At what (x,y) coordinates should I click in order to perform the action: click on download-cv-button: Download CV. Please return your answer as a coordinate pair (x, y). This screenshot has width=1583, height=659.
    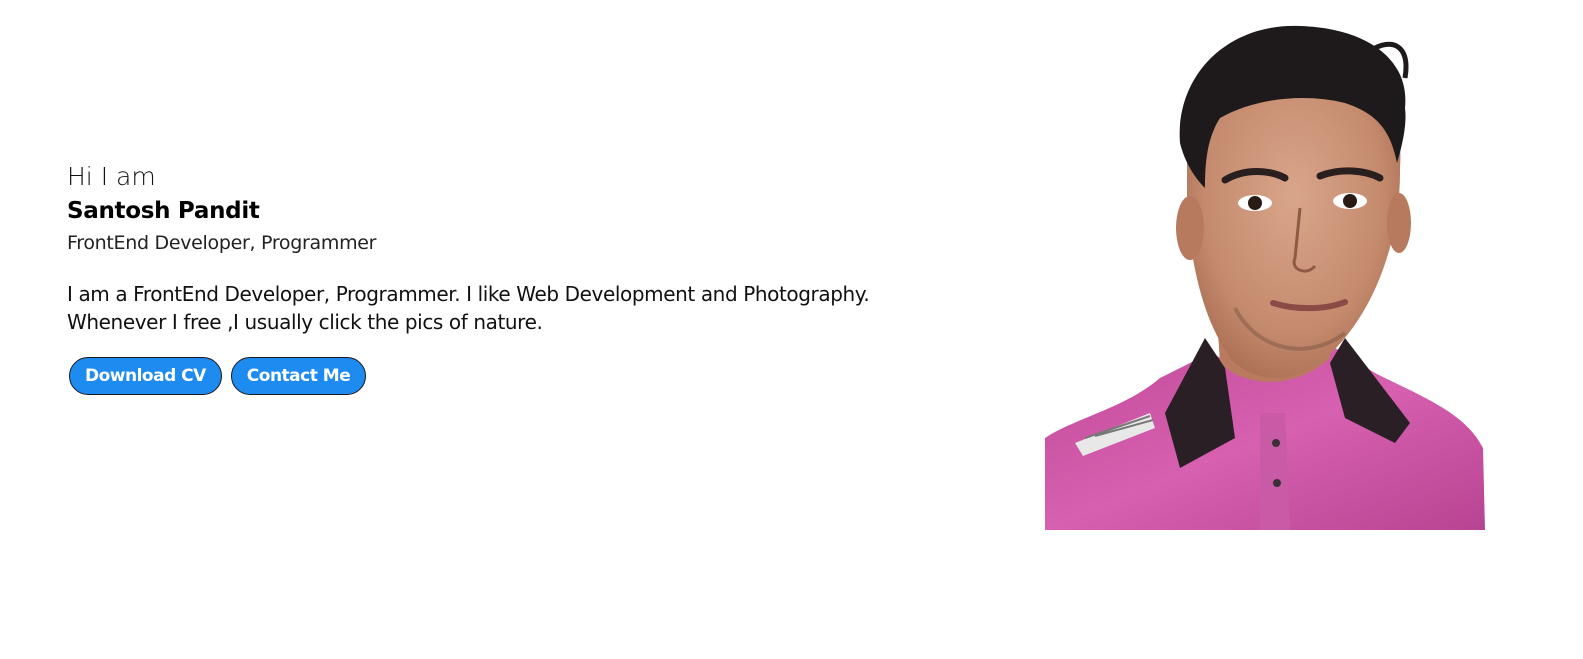
    Looking at the image, I should click on (145, 376).